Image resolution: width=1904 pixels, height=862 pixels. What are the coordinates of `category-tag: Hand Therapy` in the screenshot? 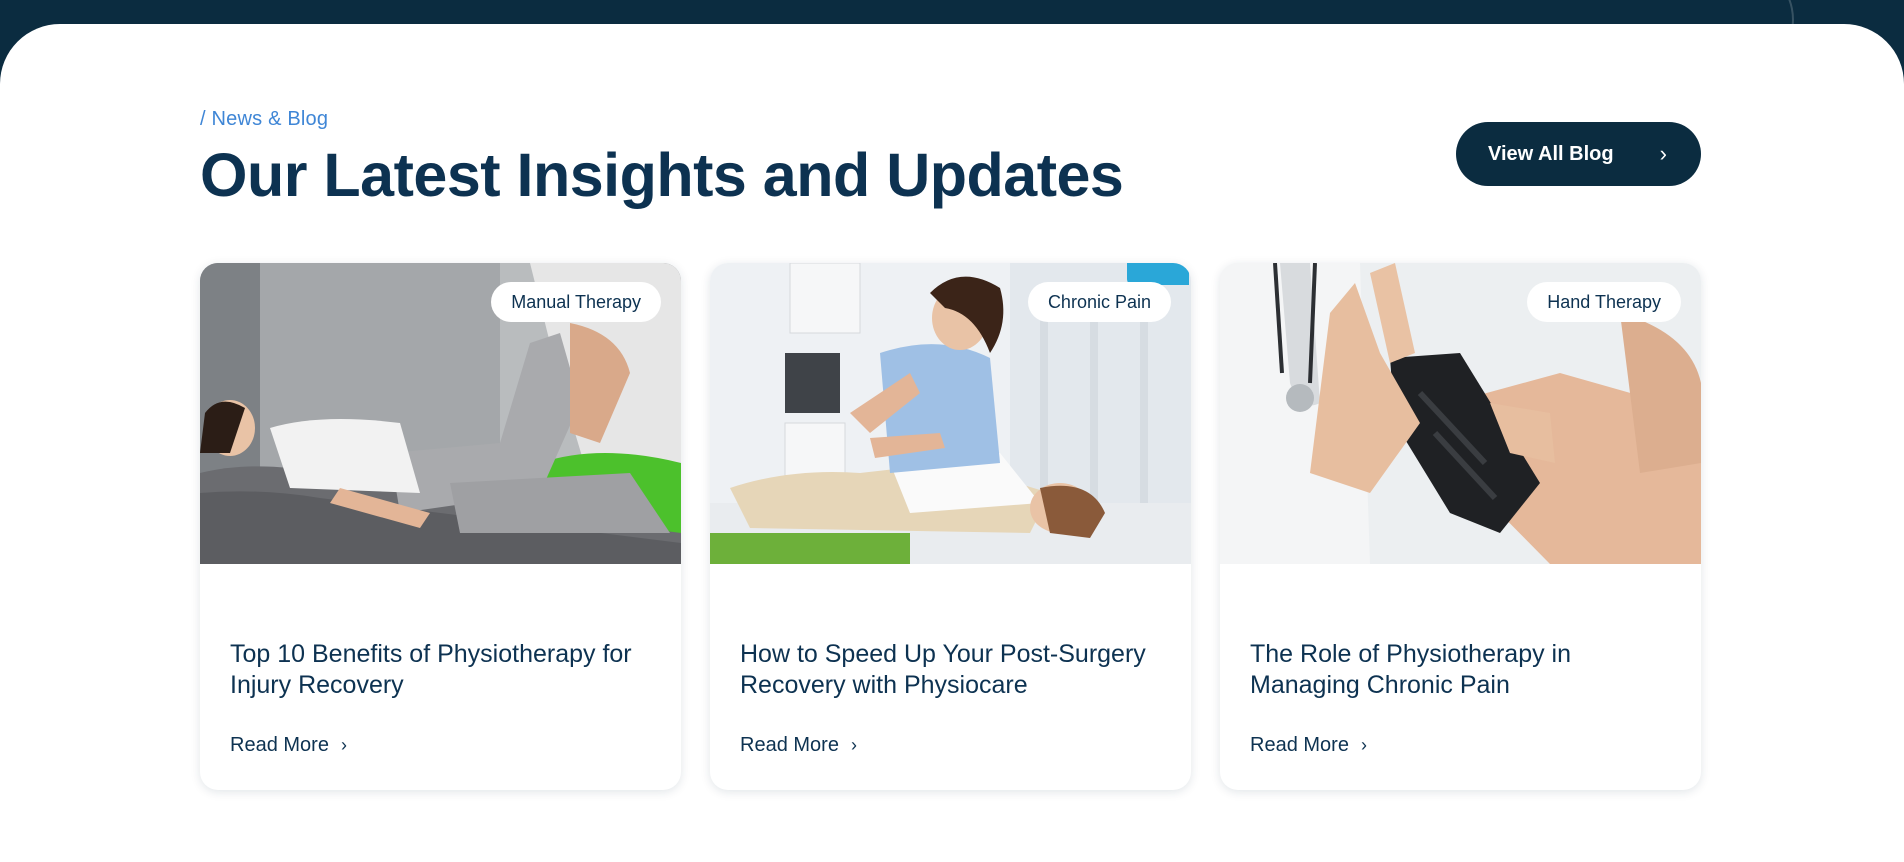 It's located at (1604, 302).